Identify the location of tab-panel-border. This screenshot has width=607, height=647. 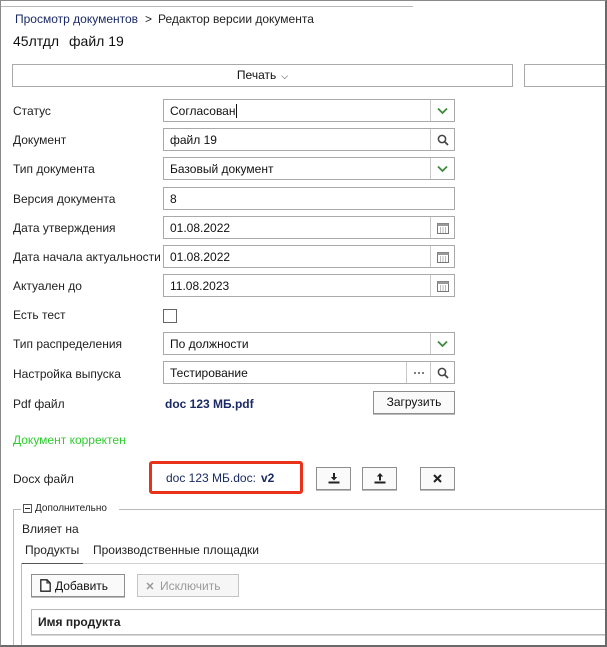
(21, 604).